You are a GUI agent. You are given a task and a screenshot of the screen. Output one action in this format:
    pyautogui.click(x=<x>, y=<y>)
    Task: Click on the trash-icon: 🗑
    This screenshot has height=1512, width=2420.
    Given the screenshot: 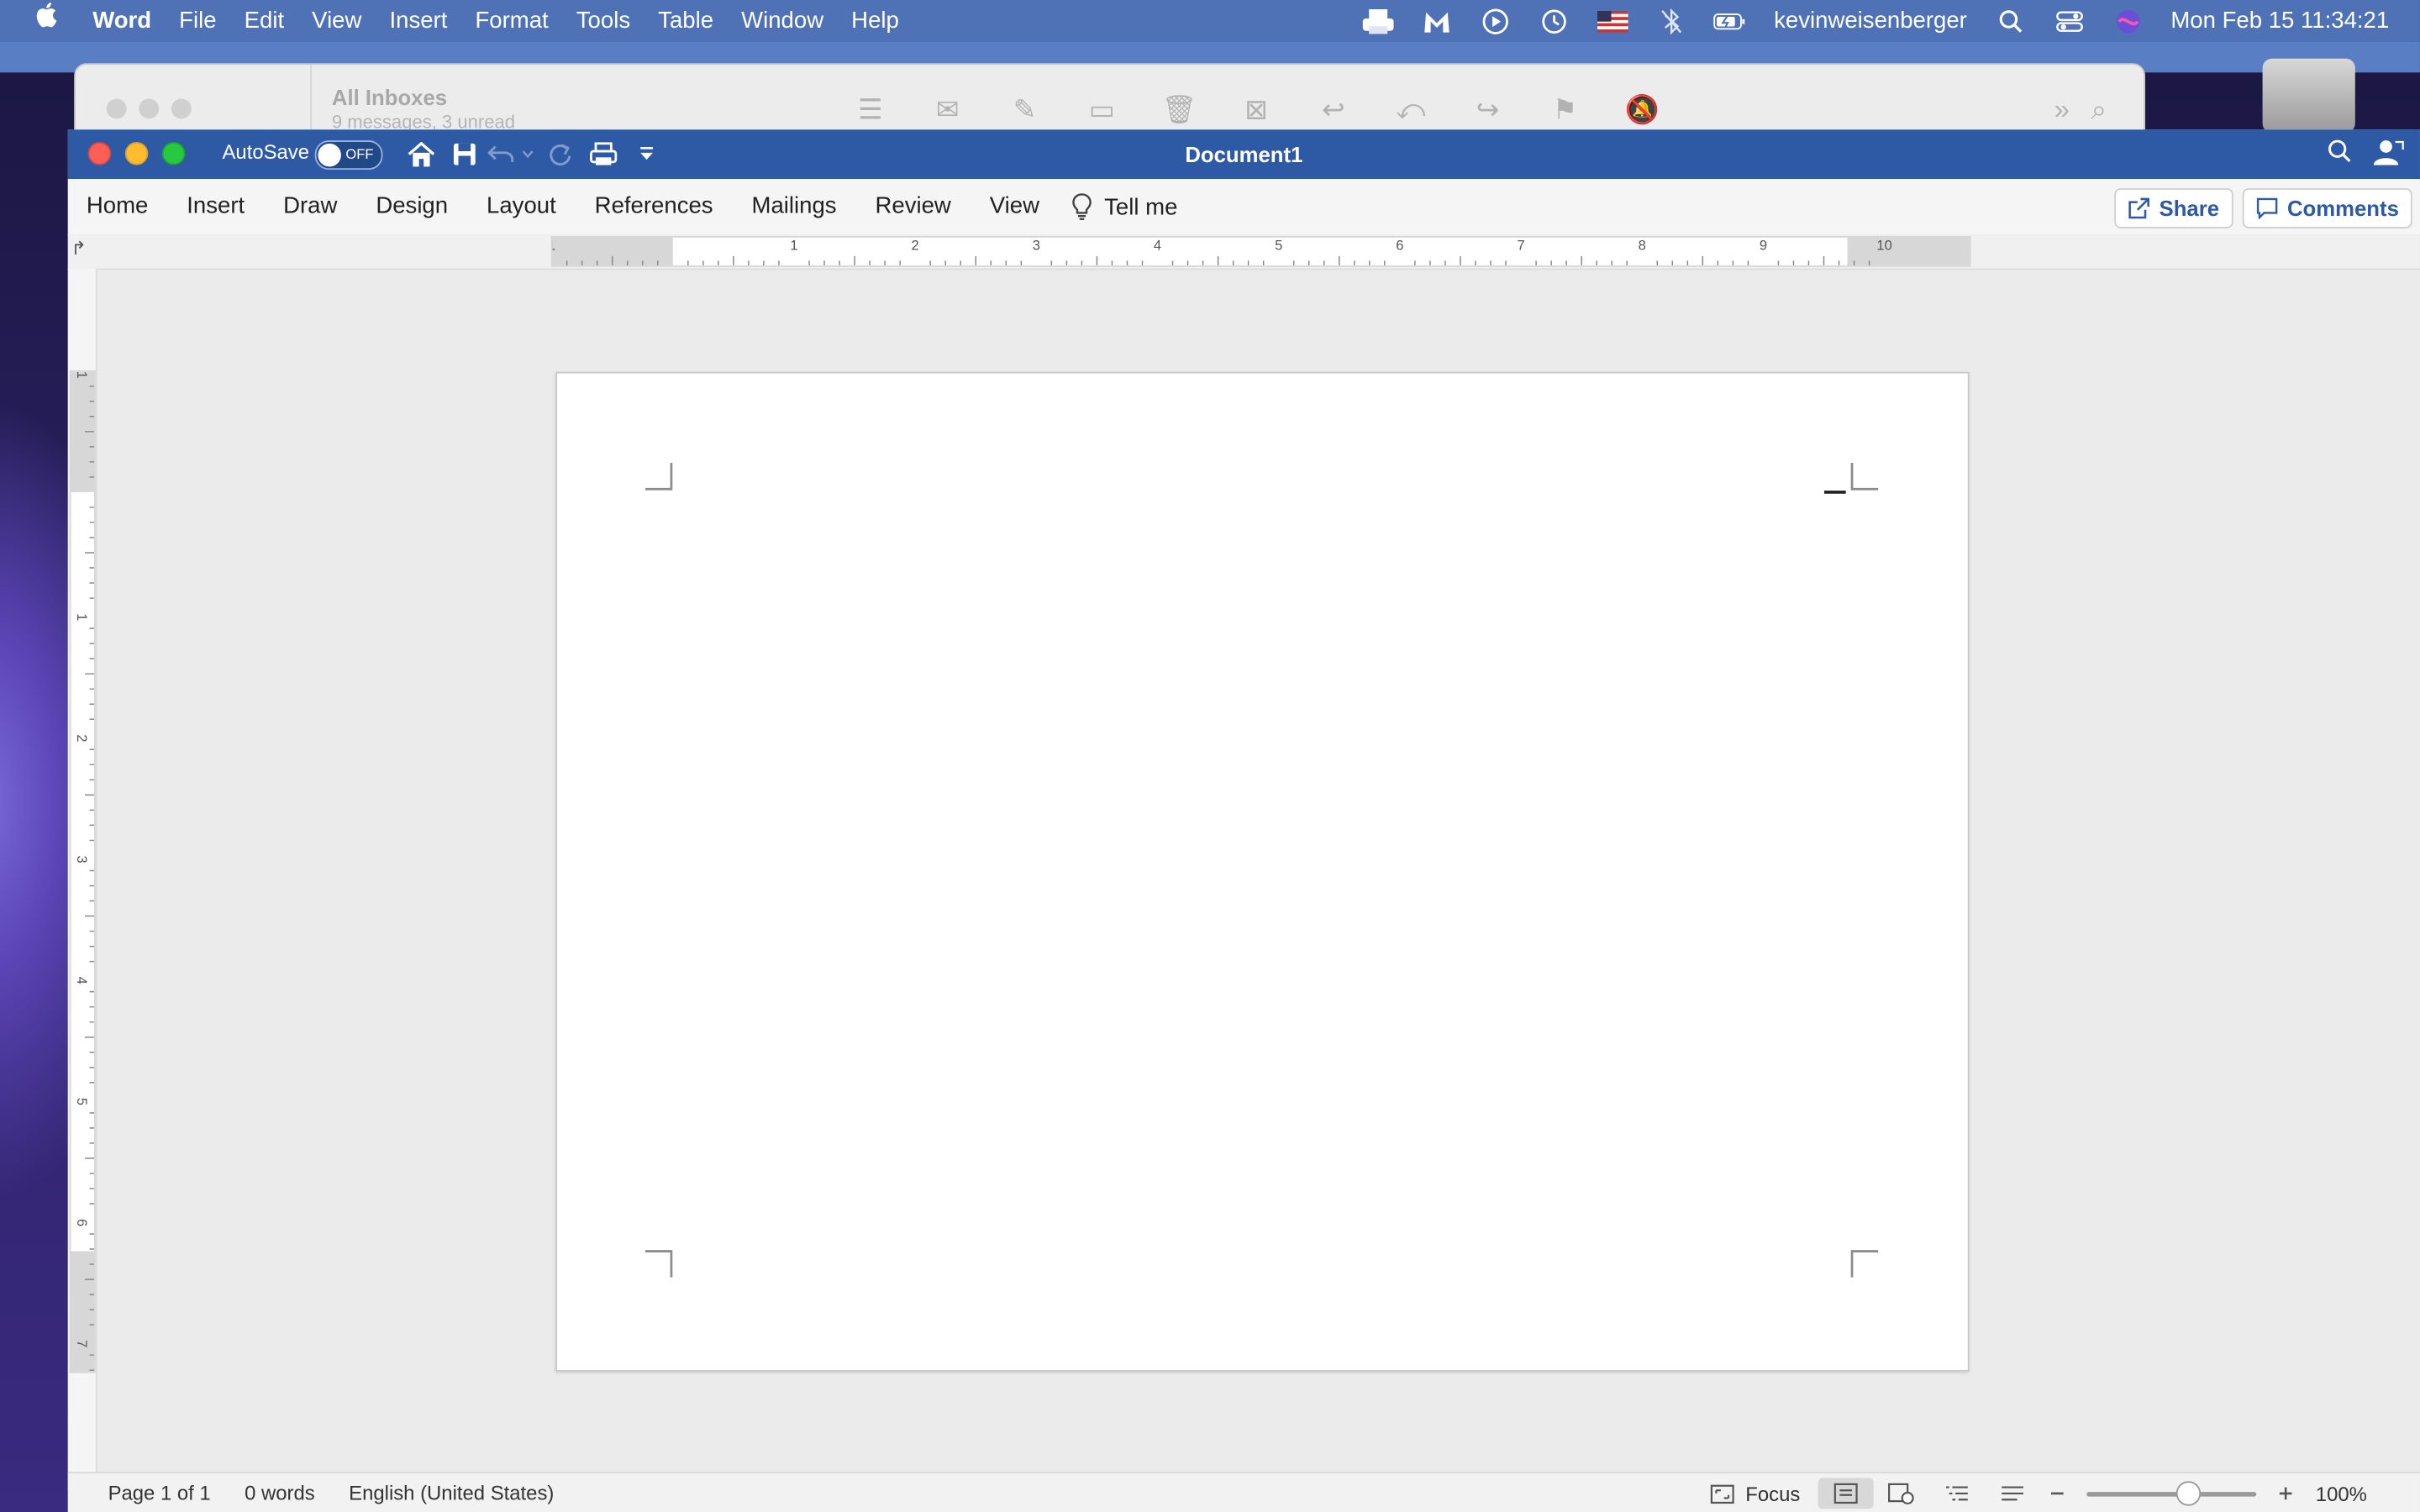 What is the action you would take?
    pyautogui.click(x=1179, y=109)
    